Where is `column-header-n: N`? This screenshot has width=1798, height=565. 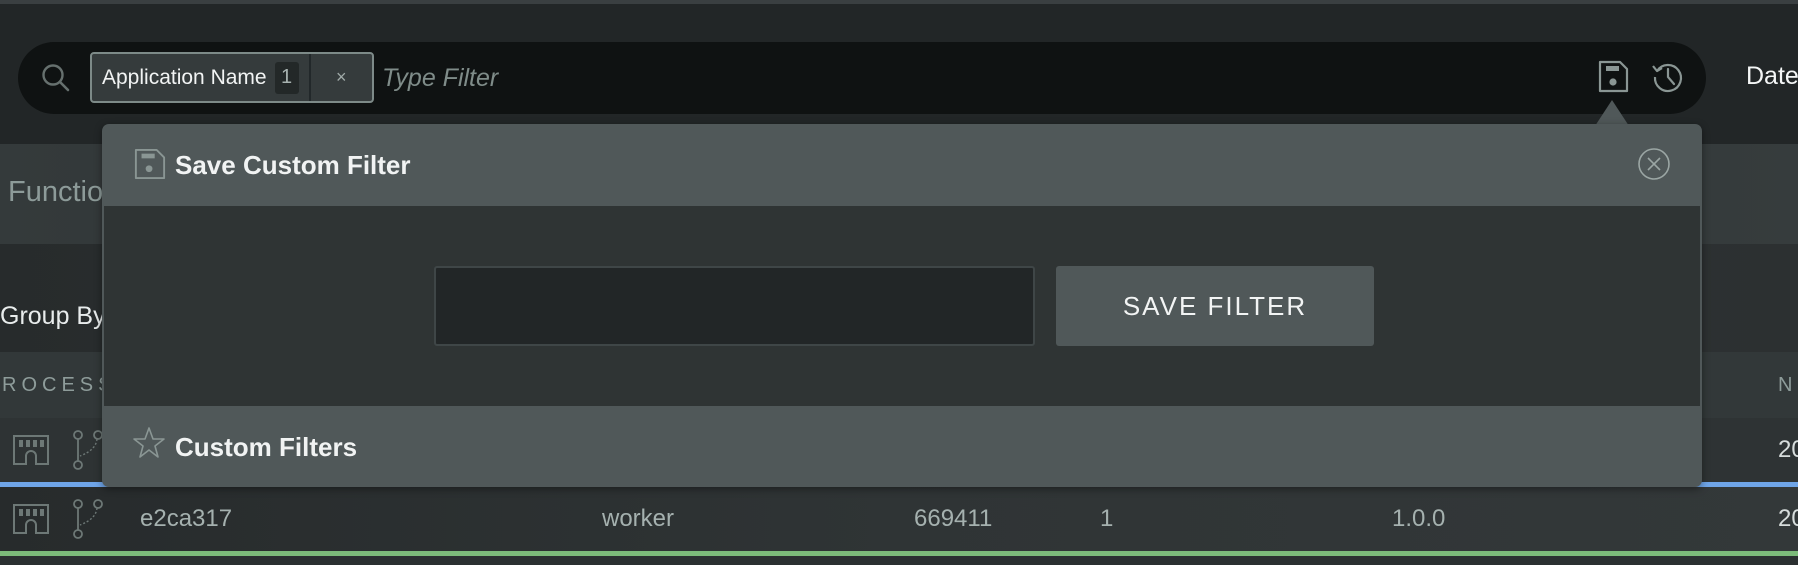 column-header-n: N is located at coordinates (1787, 385).